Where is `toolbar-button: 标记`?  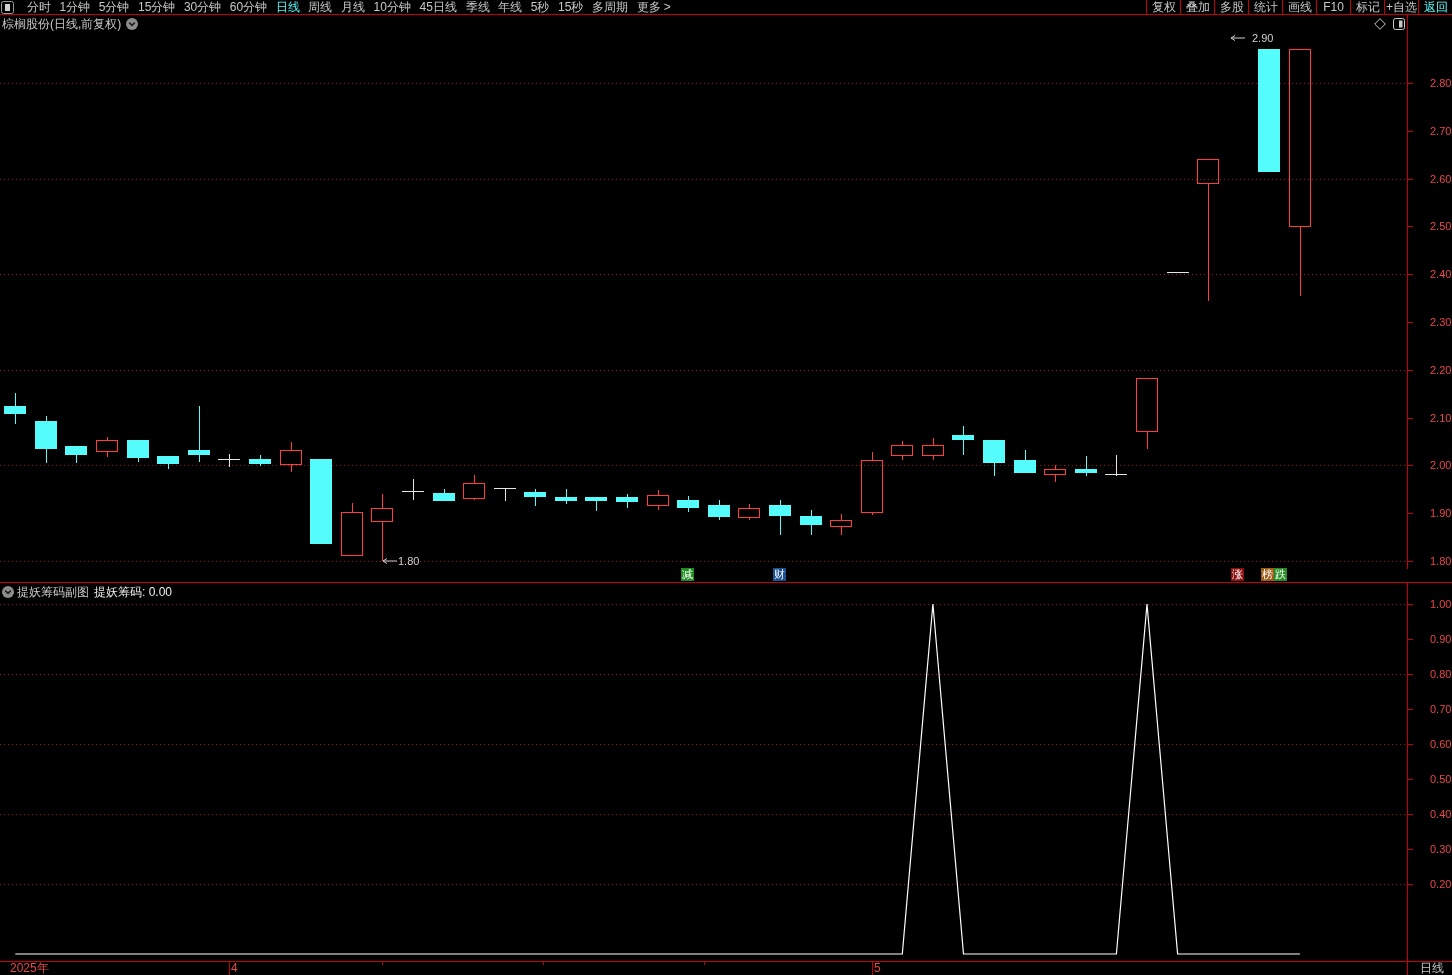
toolbar-button: 标记 is located at coordinates (1367, 7).